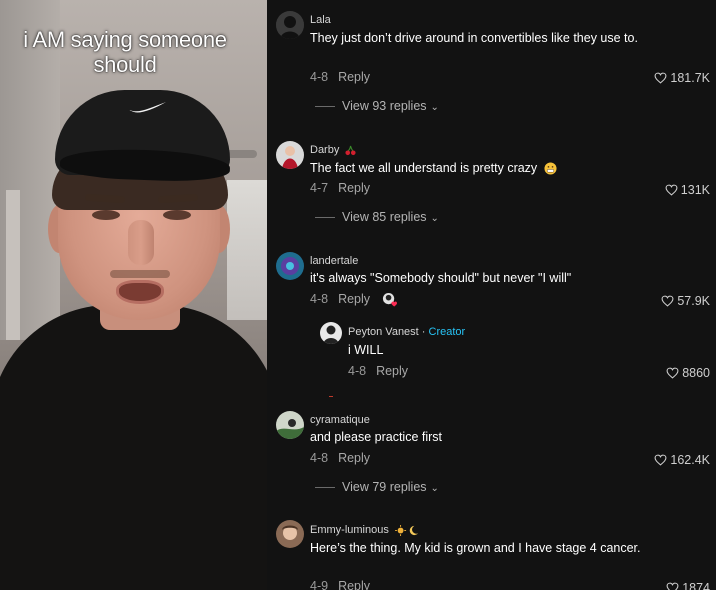  What do you see at coordinates (695, 190) in the screenshot?
I see `like-count: 131K` at bounding box center [695, 190].